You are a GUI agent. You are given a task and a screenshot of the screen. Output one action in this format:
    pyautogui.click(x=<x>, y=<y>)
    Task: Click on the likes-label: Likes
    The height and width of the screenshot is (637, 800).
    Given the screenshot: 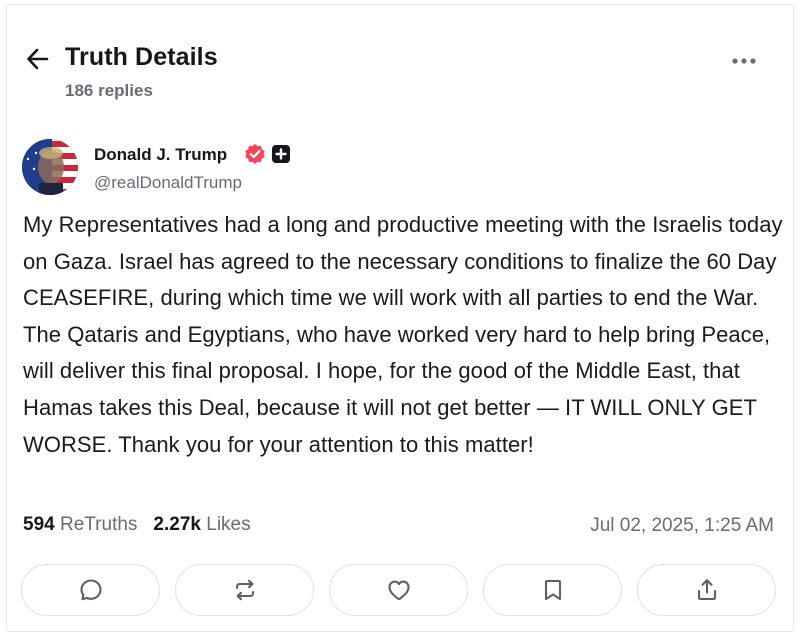 What is the action you would take?
    pyautogui.click(x=228, y=524)
    